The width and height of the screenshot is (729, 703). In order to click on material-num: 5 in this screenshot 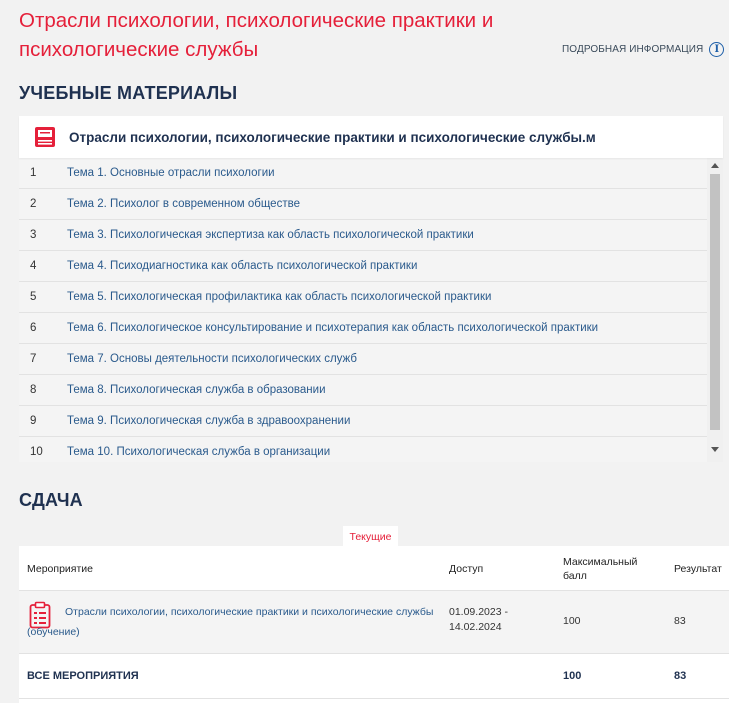, I will do `click(33, 297)`.